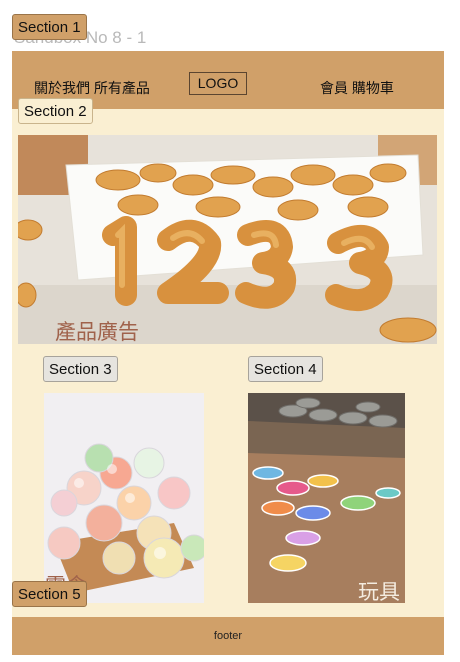  I want to click on hero-caption: 產品廣告, so click(97, 332).